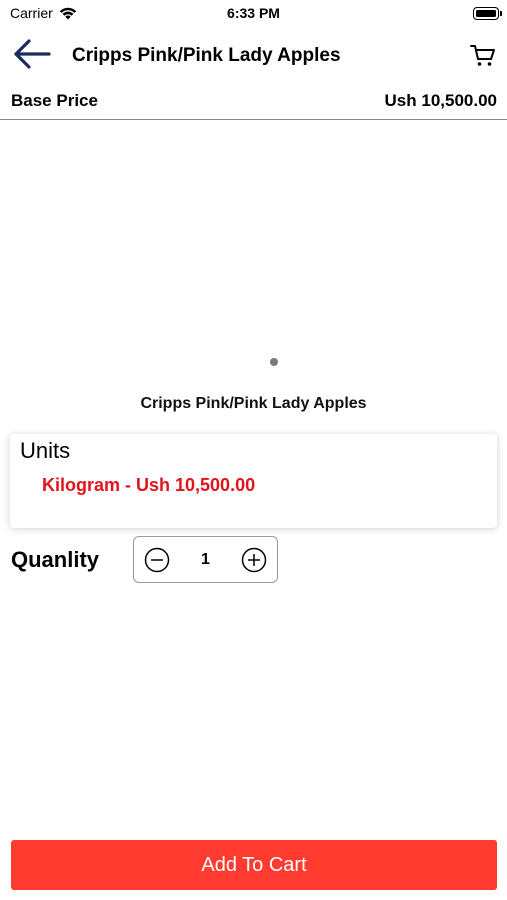 The width and height of the screenshot is (507, 900). I want to click on quantity-label: Quanlity, so click(55, 559).